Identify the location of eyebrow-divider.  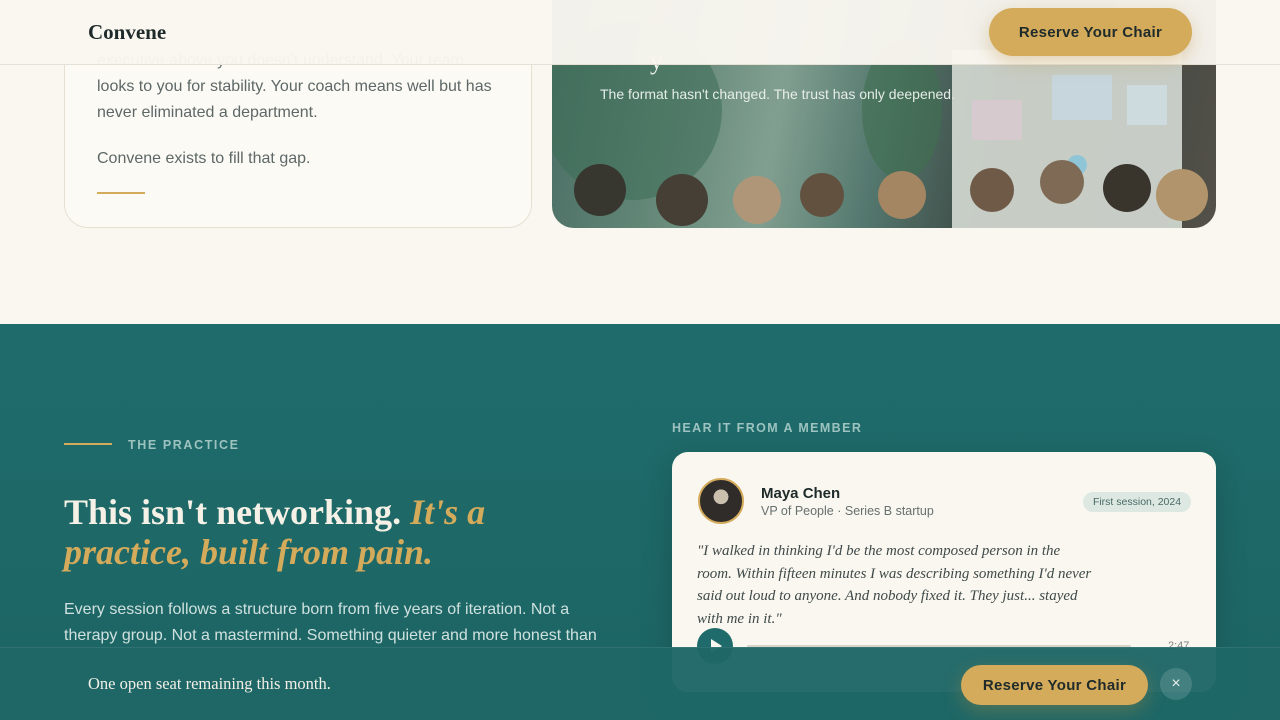
(88, 444).